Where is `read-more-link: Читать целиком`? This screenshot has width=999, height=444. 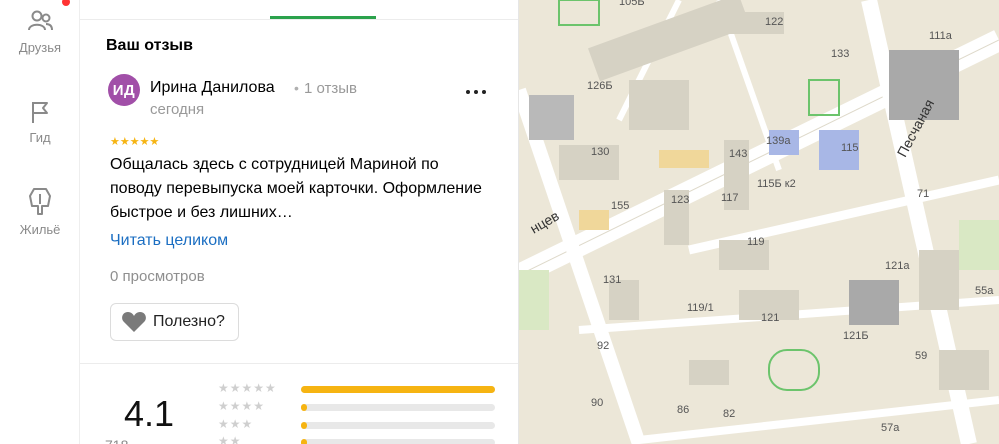 read-more-link: Читать целиком is located at coordinates (169, 241).